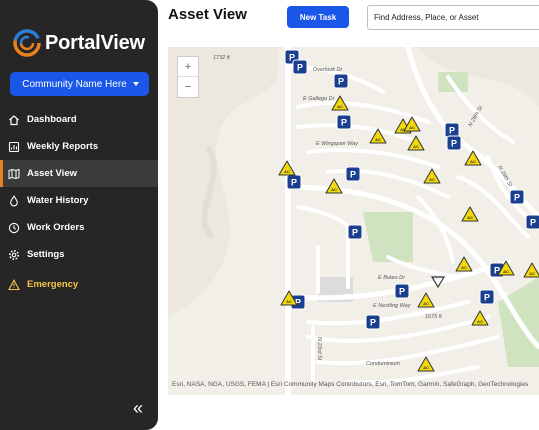 The width and height of the screenshot is (539, 430). What do you see at coordinates (79, 119) in the screenshot?
I see `sidebar-item-dashboard: Dashboard` at bounding box center [79, 119].